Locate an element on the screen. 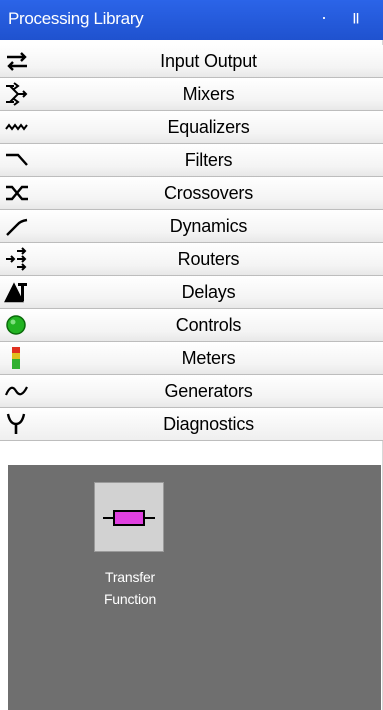  generators-icon is located at coordinates (16, 391).